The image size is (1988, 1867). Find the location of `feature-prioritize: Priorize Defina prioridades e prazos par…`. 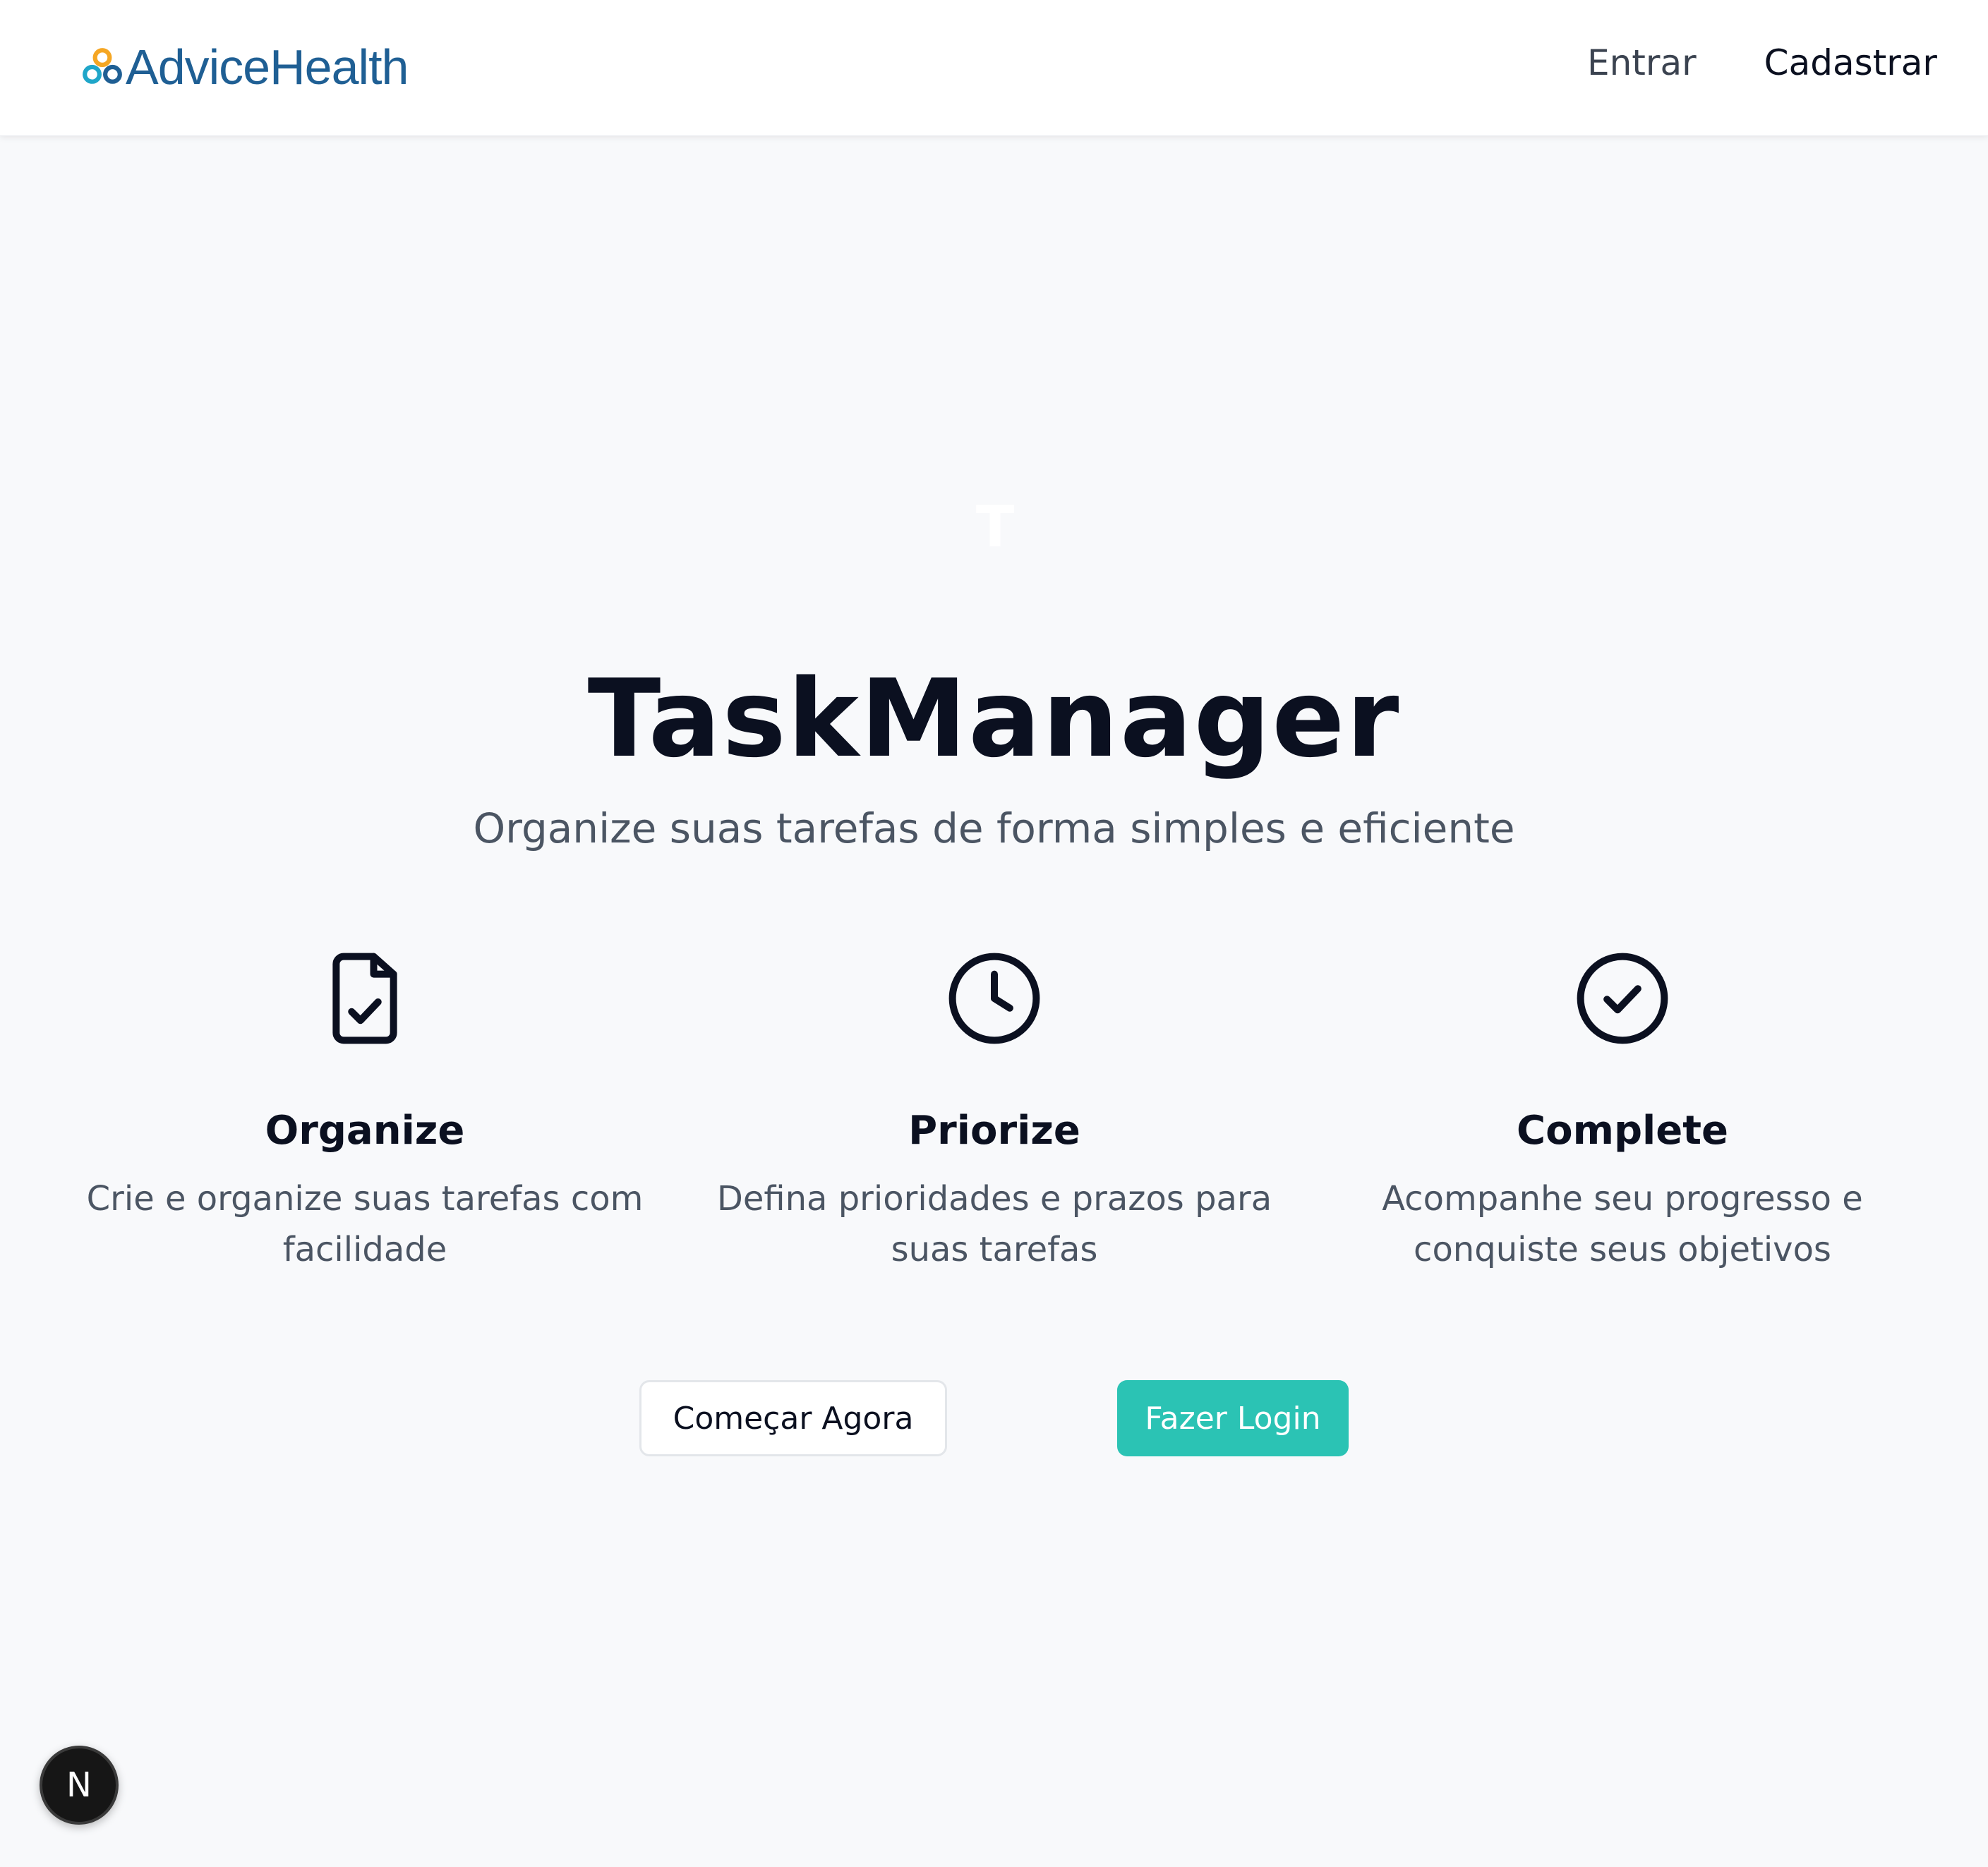

feature-prioritize: Priorize Defina prioridades e prazos par… is located at coordinates (995, 1110).